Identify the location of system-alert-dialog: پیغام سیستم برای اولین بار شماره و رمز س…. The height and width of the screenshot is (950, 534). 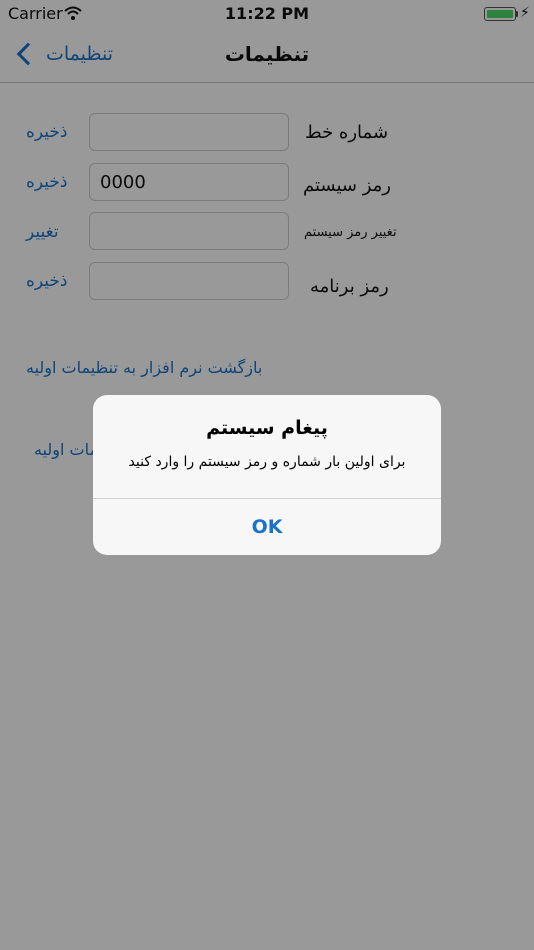
(267, 475).